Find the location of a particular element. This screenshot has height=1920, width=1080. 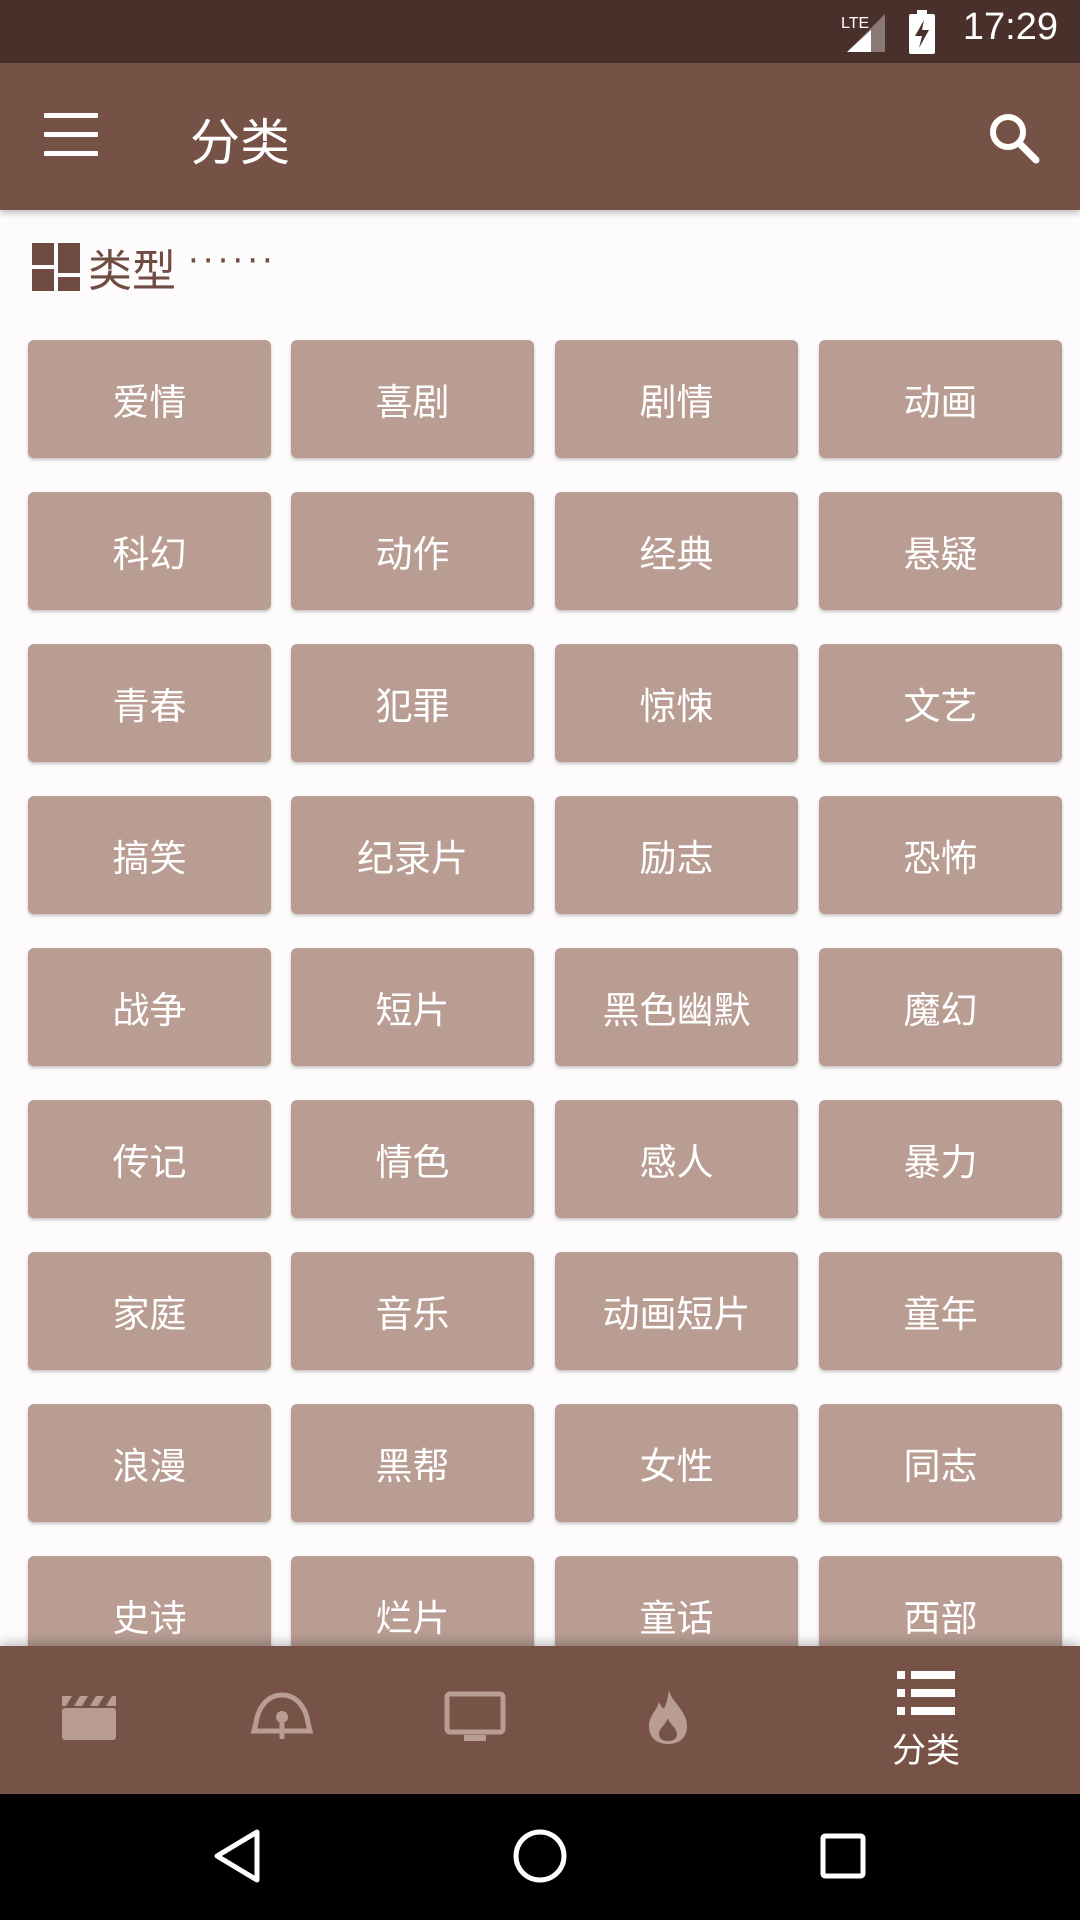

flame-icon is located at coordinates (668, 1717).